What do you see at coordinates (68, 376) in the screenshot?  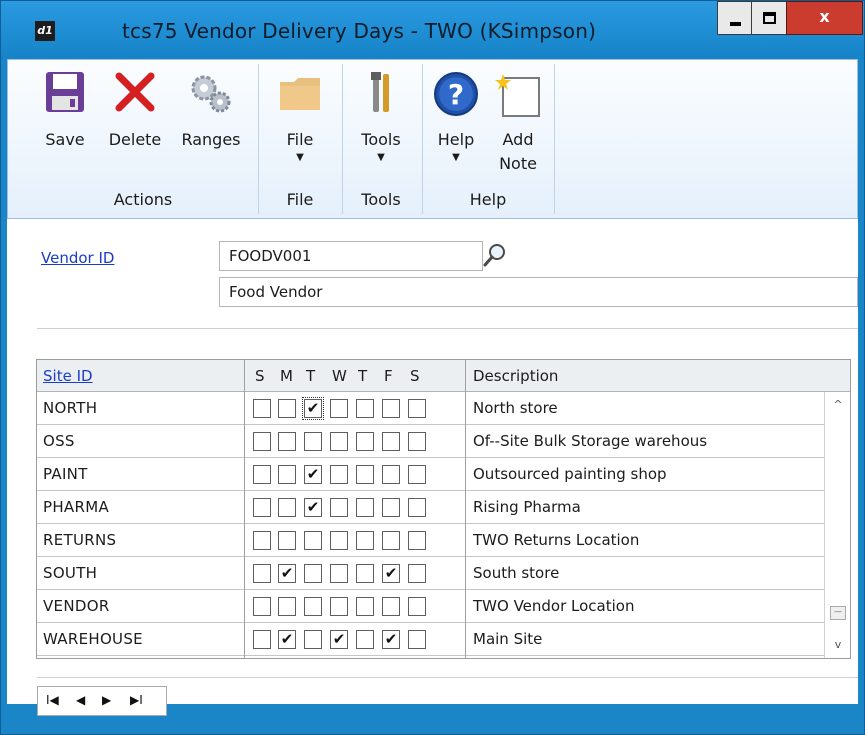 I see `site-id-header-link: Site ID` at bounding box center [68, 376].